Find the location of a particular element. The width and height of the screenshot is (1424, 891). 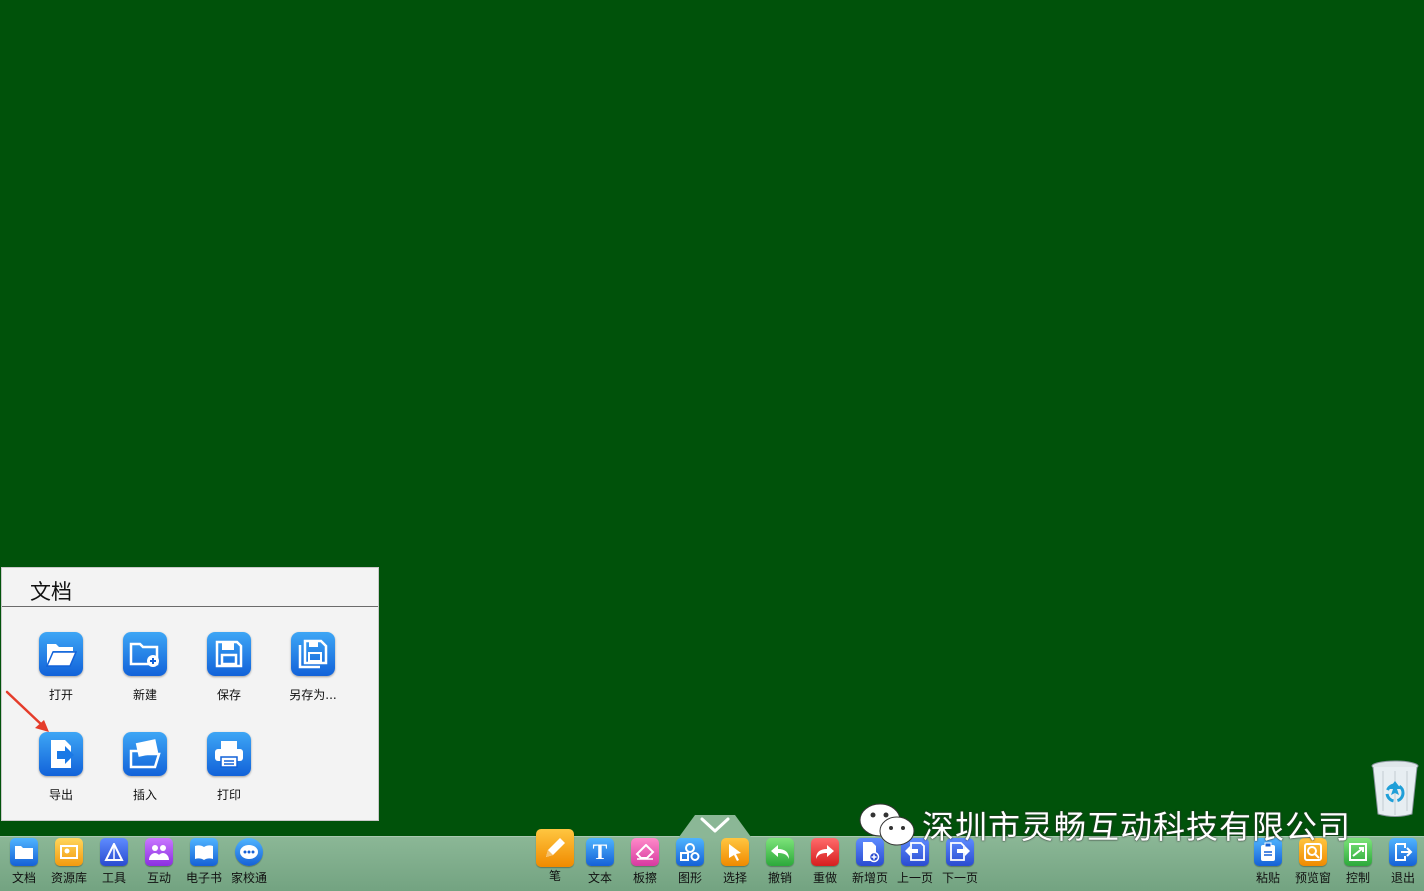

company-watermark: 深圳市灵畅互动科技有限公司 is located at coordinates (1104, 825).